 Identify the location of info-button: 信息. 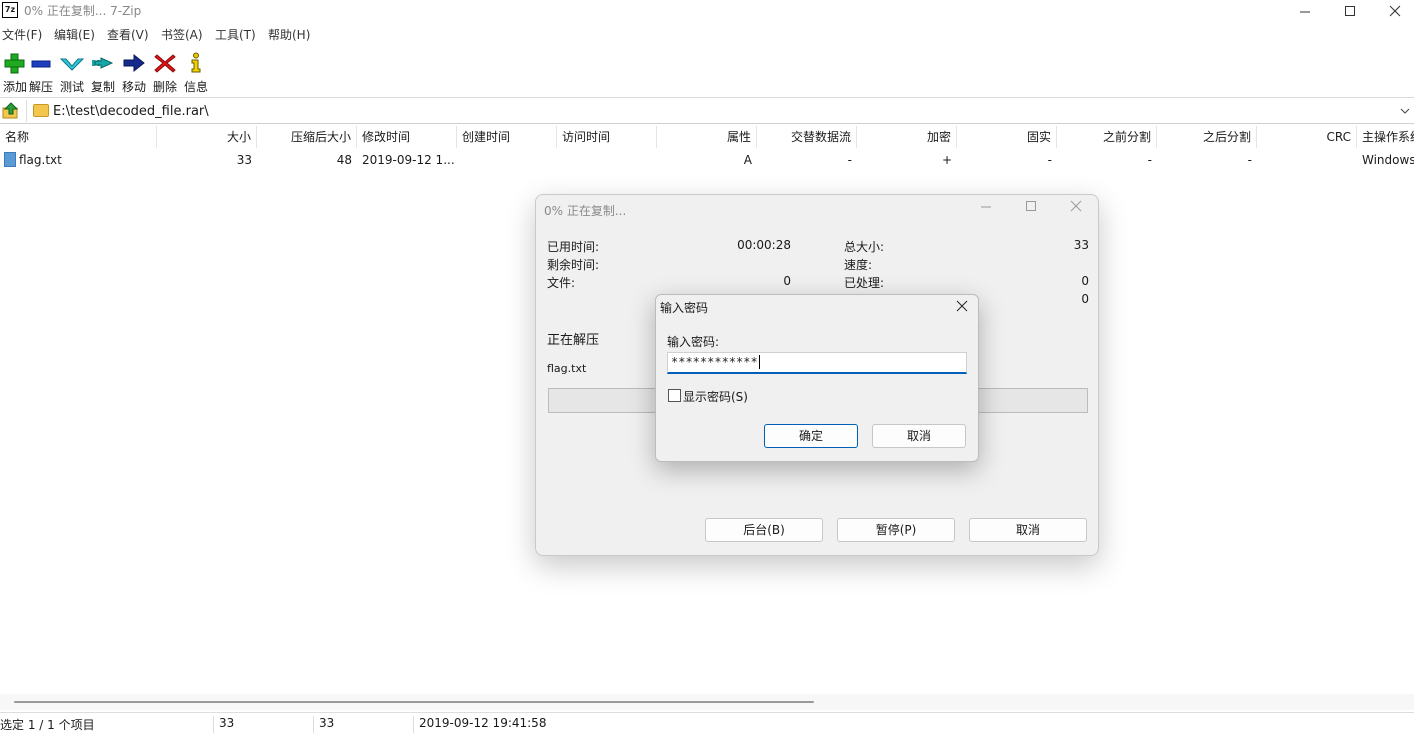
(196, 72).